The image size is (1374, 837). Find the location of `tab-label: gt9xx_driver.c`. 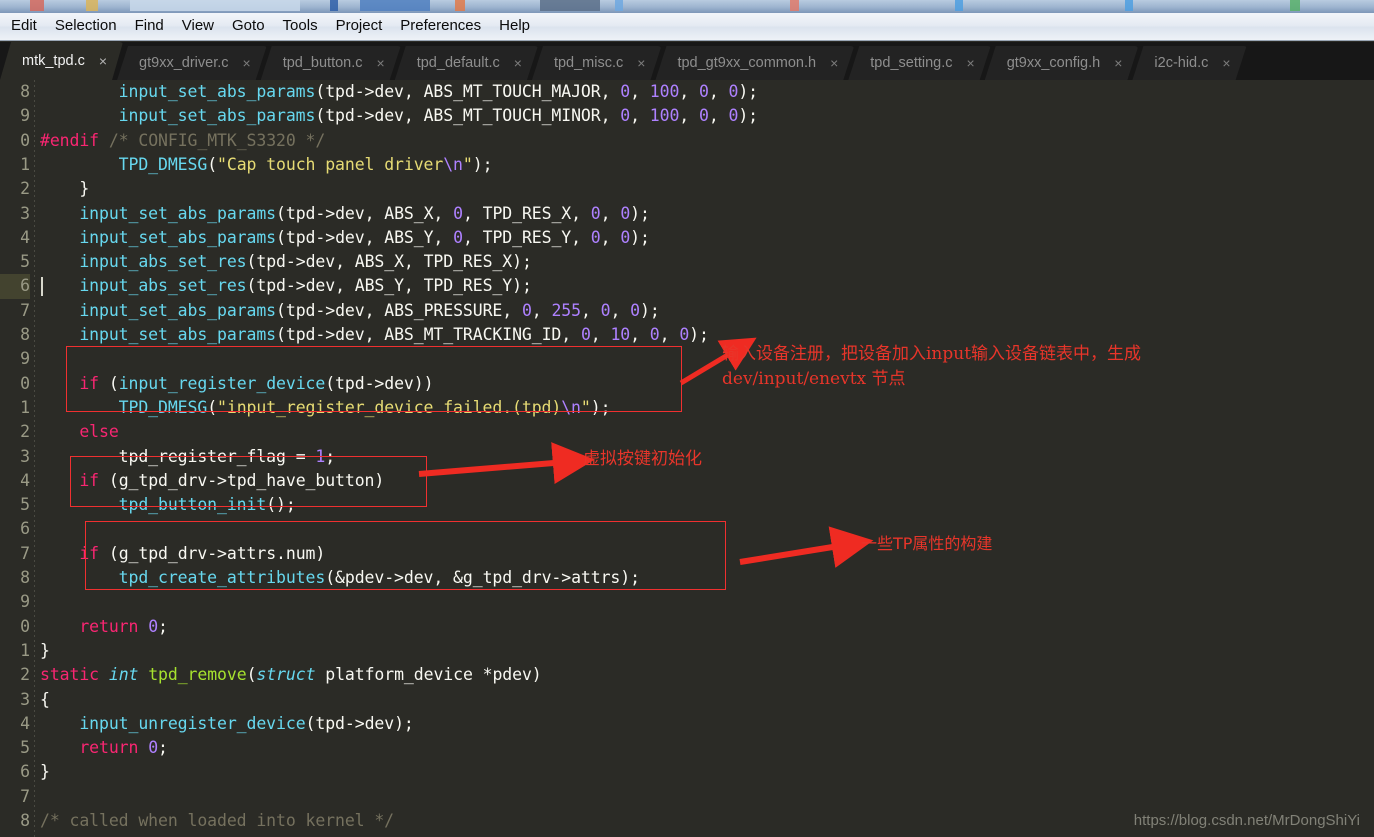

tab-label: gt9xx_driver.c is located at coordinates (184, 63).